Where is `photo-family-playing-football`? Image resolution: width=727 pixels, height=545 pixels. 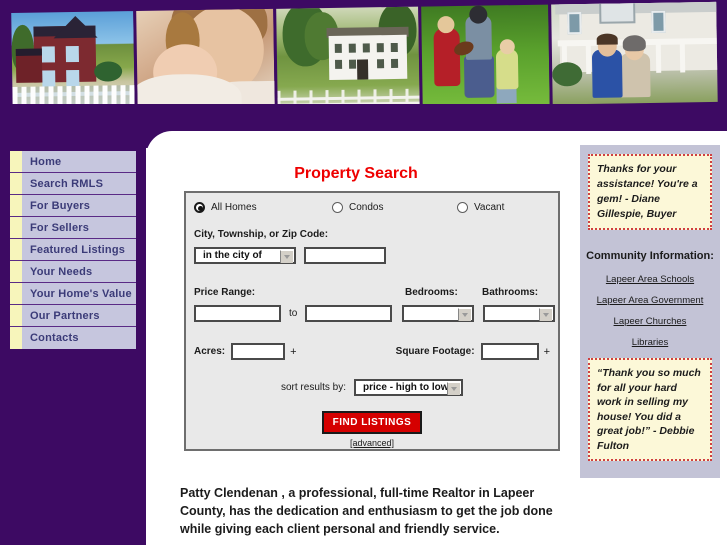 photo-family-playing-football is located at coordinates (487, 55).